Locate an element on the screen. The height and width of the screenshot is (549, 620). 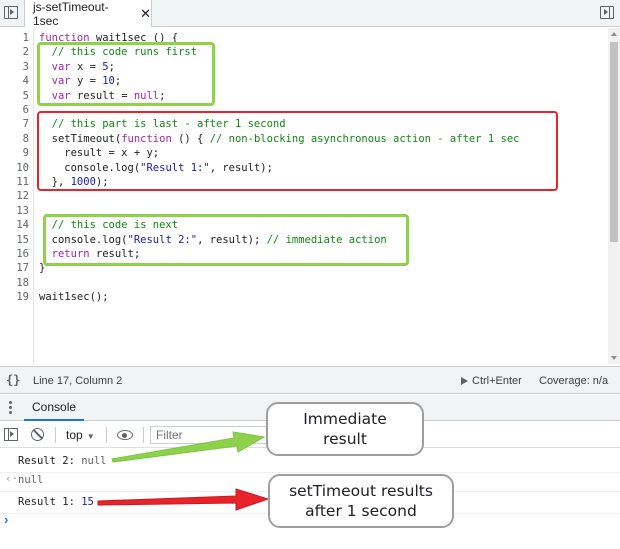
return-arrow-icon: ‹· is located at coordinates (12, 478).